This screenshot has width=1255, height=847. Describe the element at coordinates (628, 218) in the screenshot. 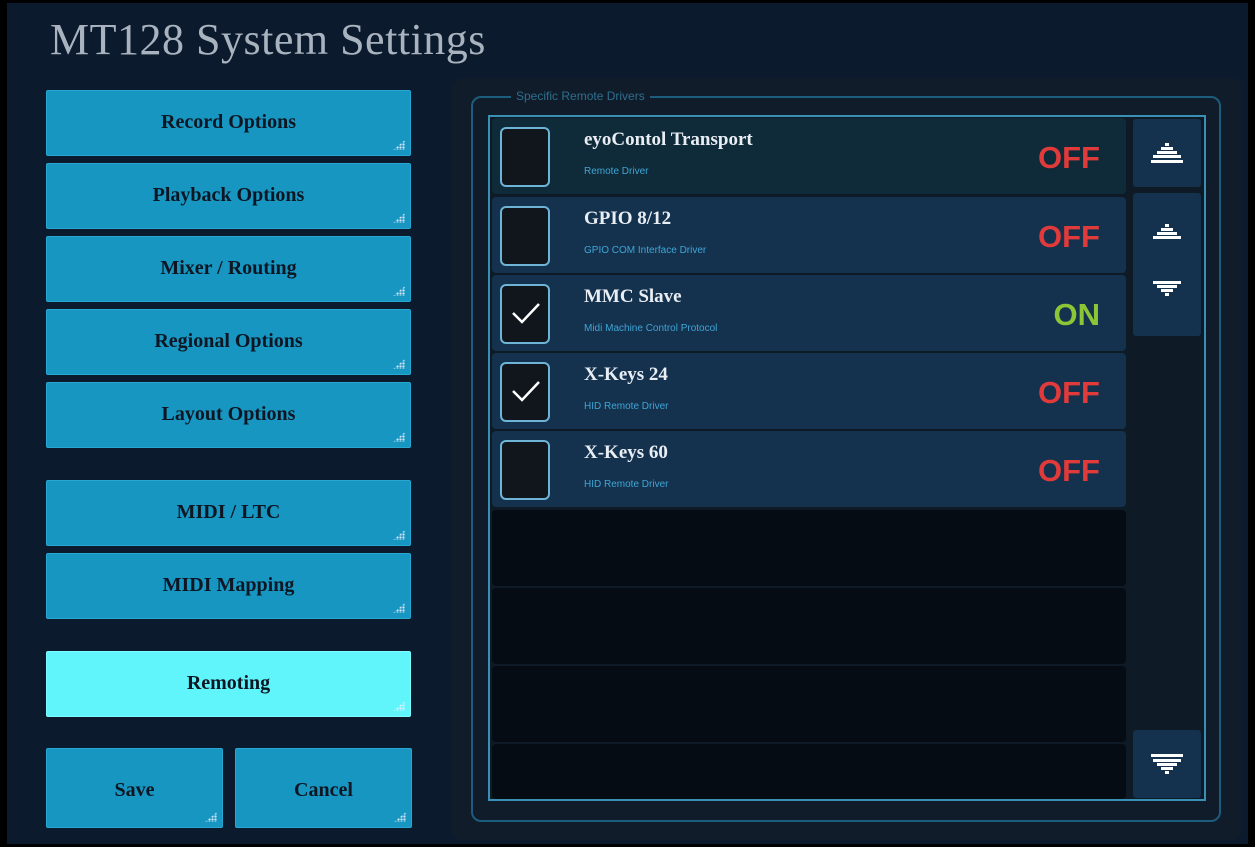

I see `driver-name: GPIO 8/12` at that location.